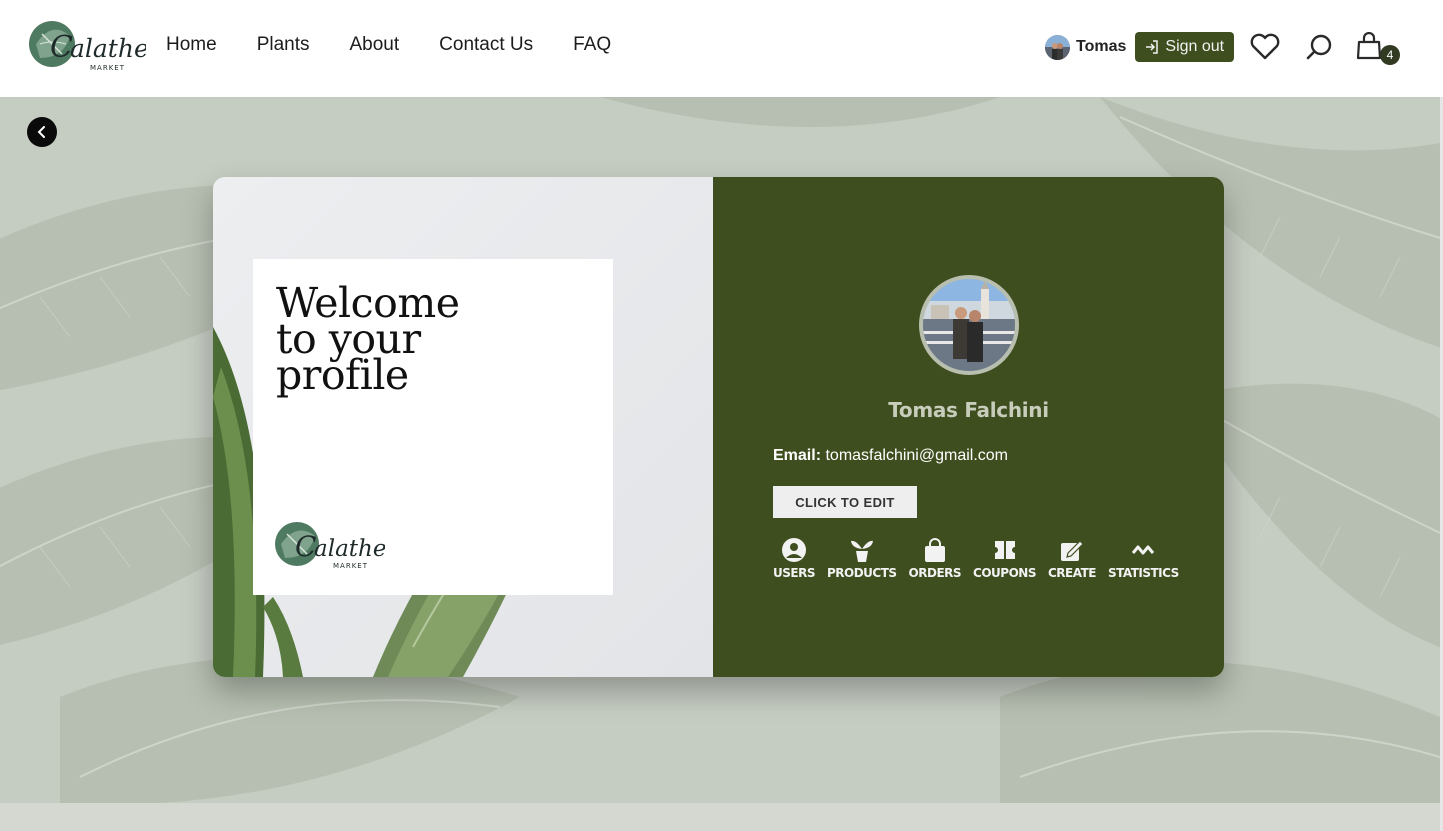 Image resolution: width=1443 pixels, height=831 pixels. What do you see at coordinates (916, 455) in the screenshot?
I see `email-value: tomasfalchini@gmail.com` at bounding box center [916, 455].